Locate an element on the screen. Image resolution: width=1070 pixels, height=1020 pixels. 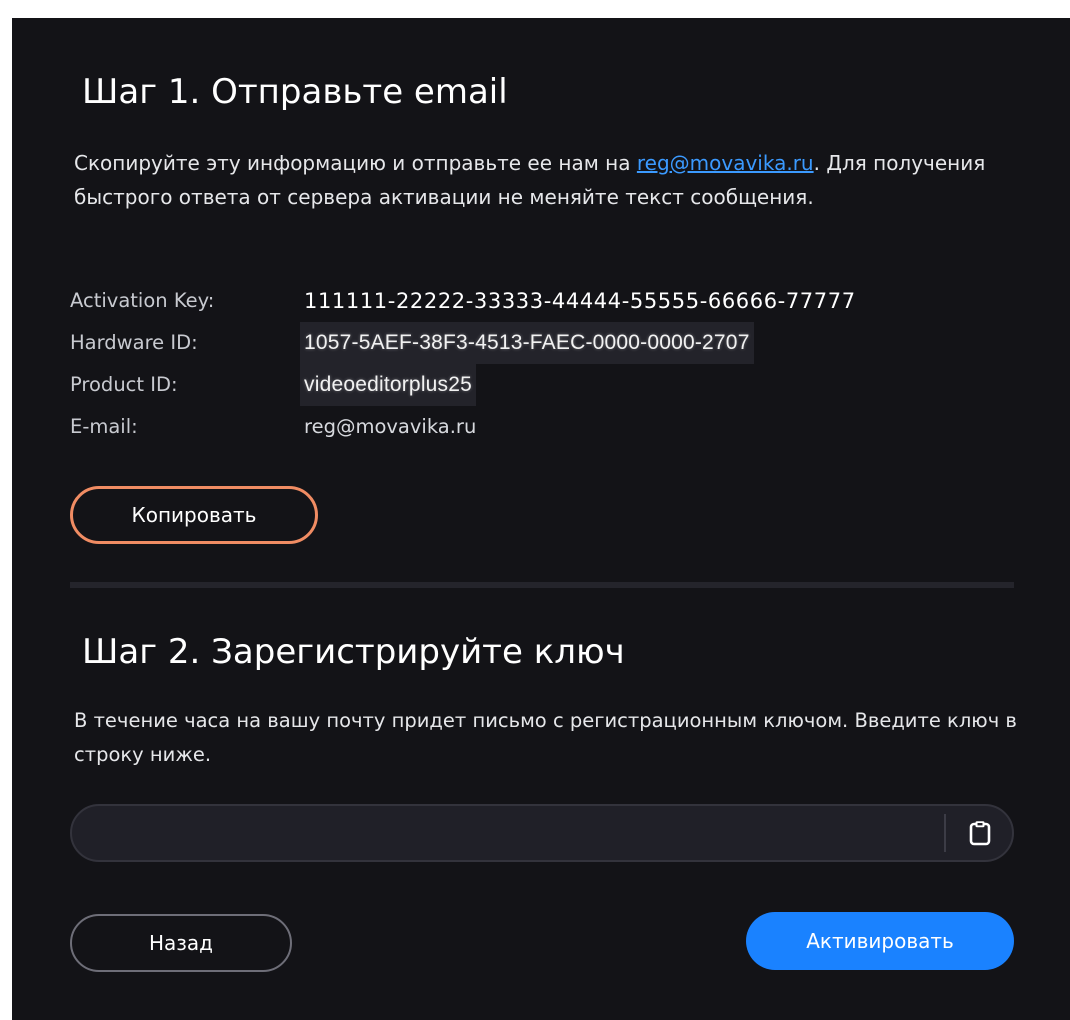
section-divider is located at coordinates (542, 585).